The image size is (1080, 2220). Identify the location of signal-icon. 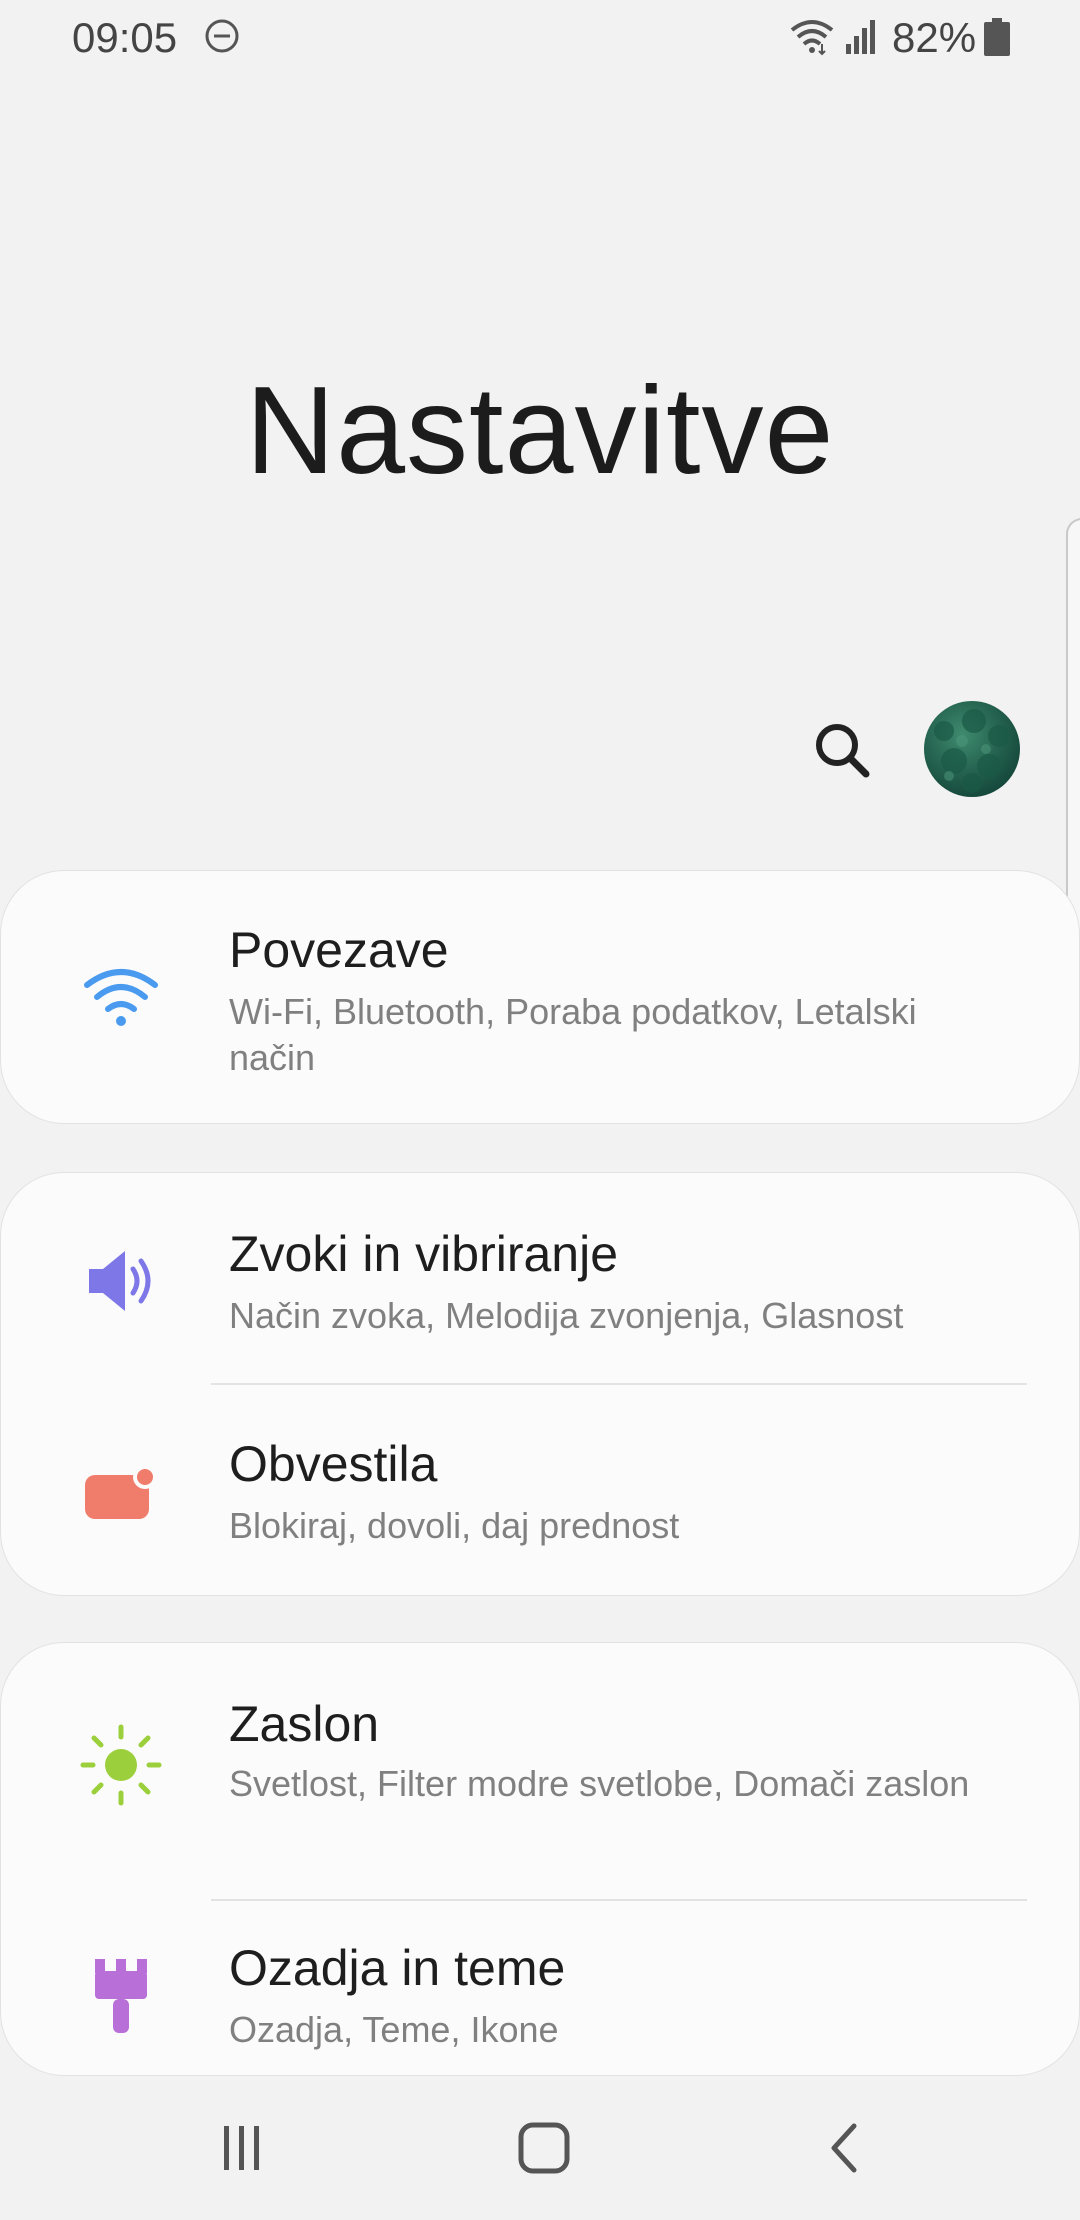
(860, 37).